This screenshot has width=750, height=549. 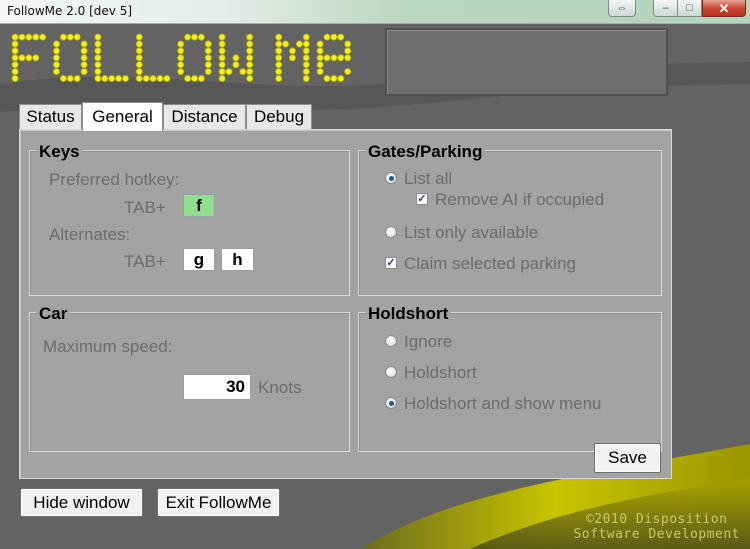 What do you see at coordinates (181, 58) in the screenshot?
I see `followme-logo` at bounding box center [181, 58].